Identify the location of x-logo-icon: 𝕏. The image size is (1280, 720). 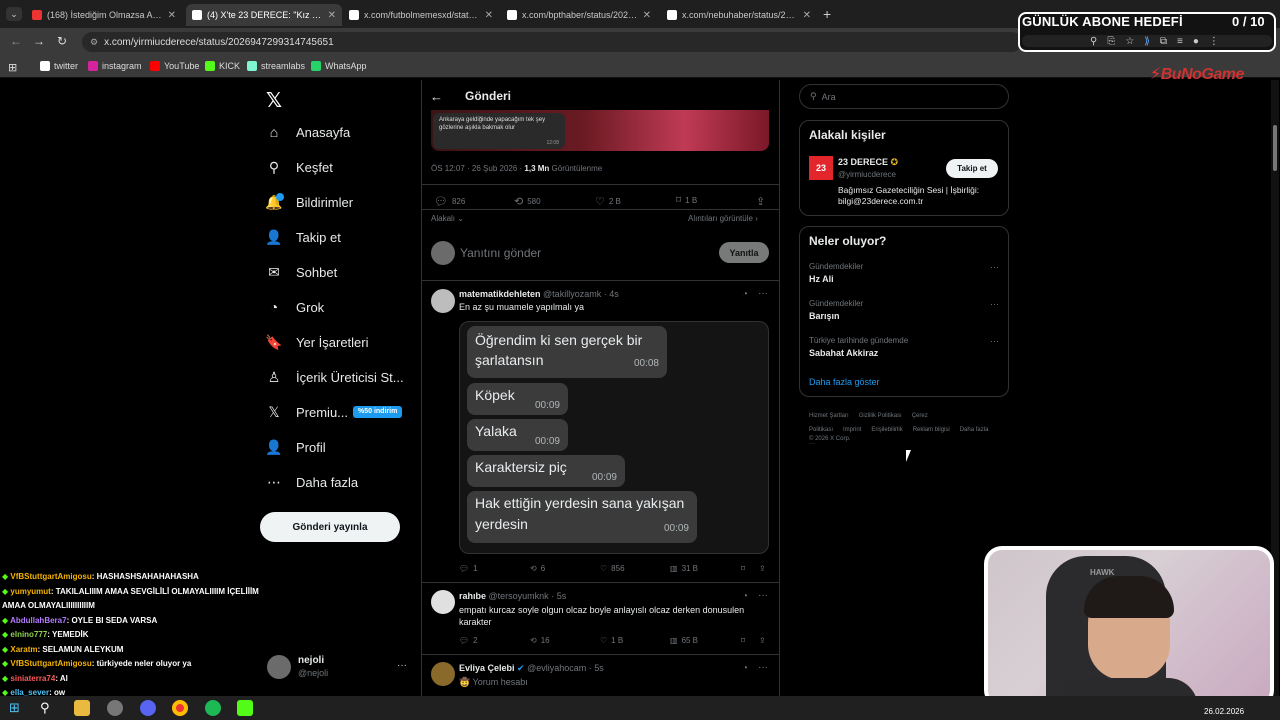
(274, 100).